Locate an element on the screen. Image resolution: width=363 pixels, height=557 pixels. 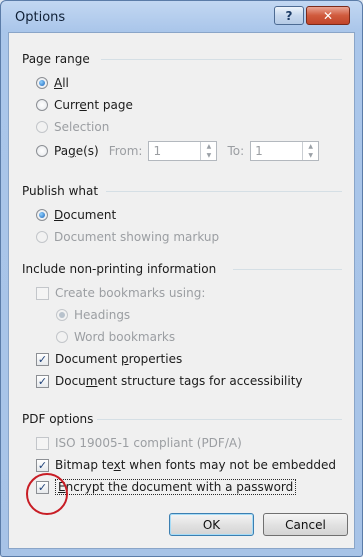
from-spinner: 1 ▲ ▼ is located at coordinates (183, 151).